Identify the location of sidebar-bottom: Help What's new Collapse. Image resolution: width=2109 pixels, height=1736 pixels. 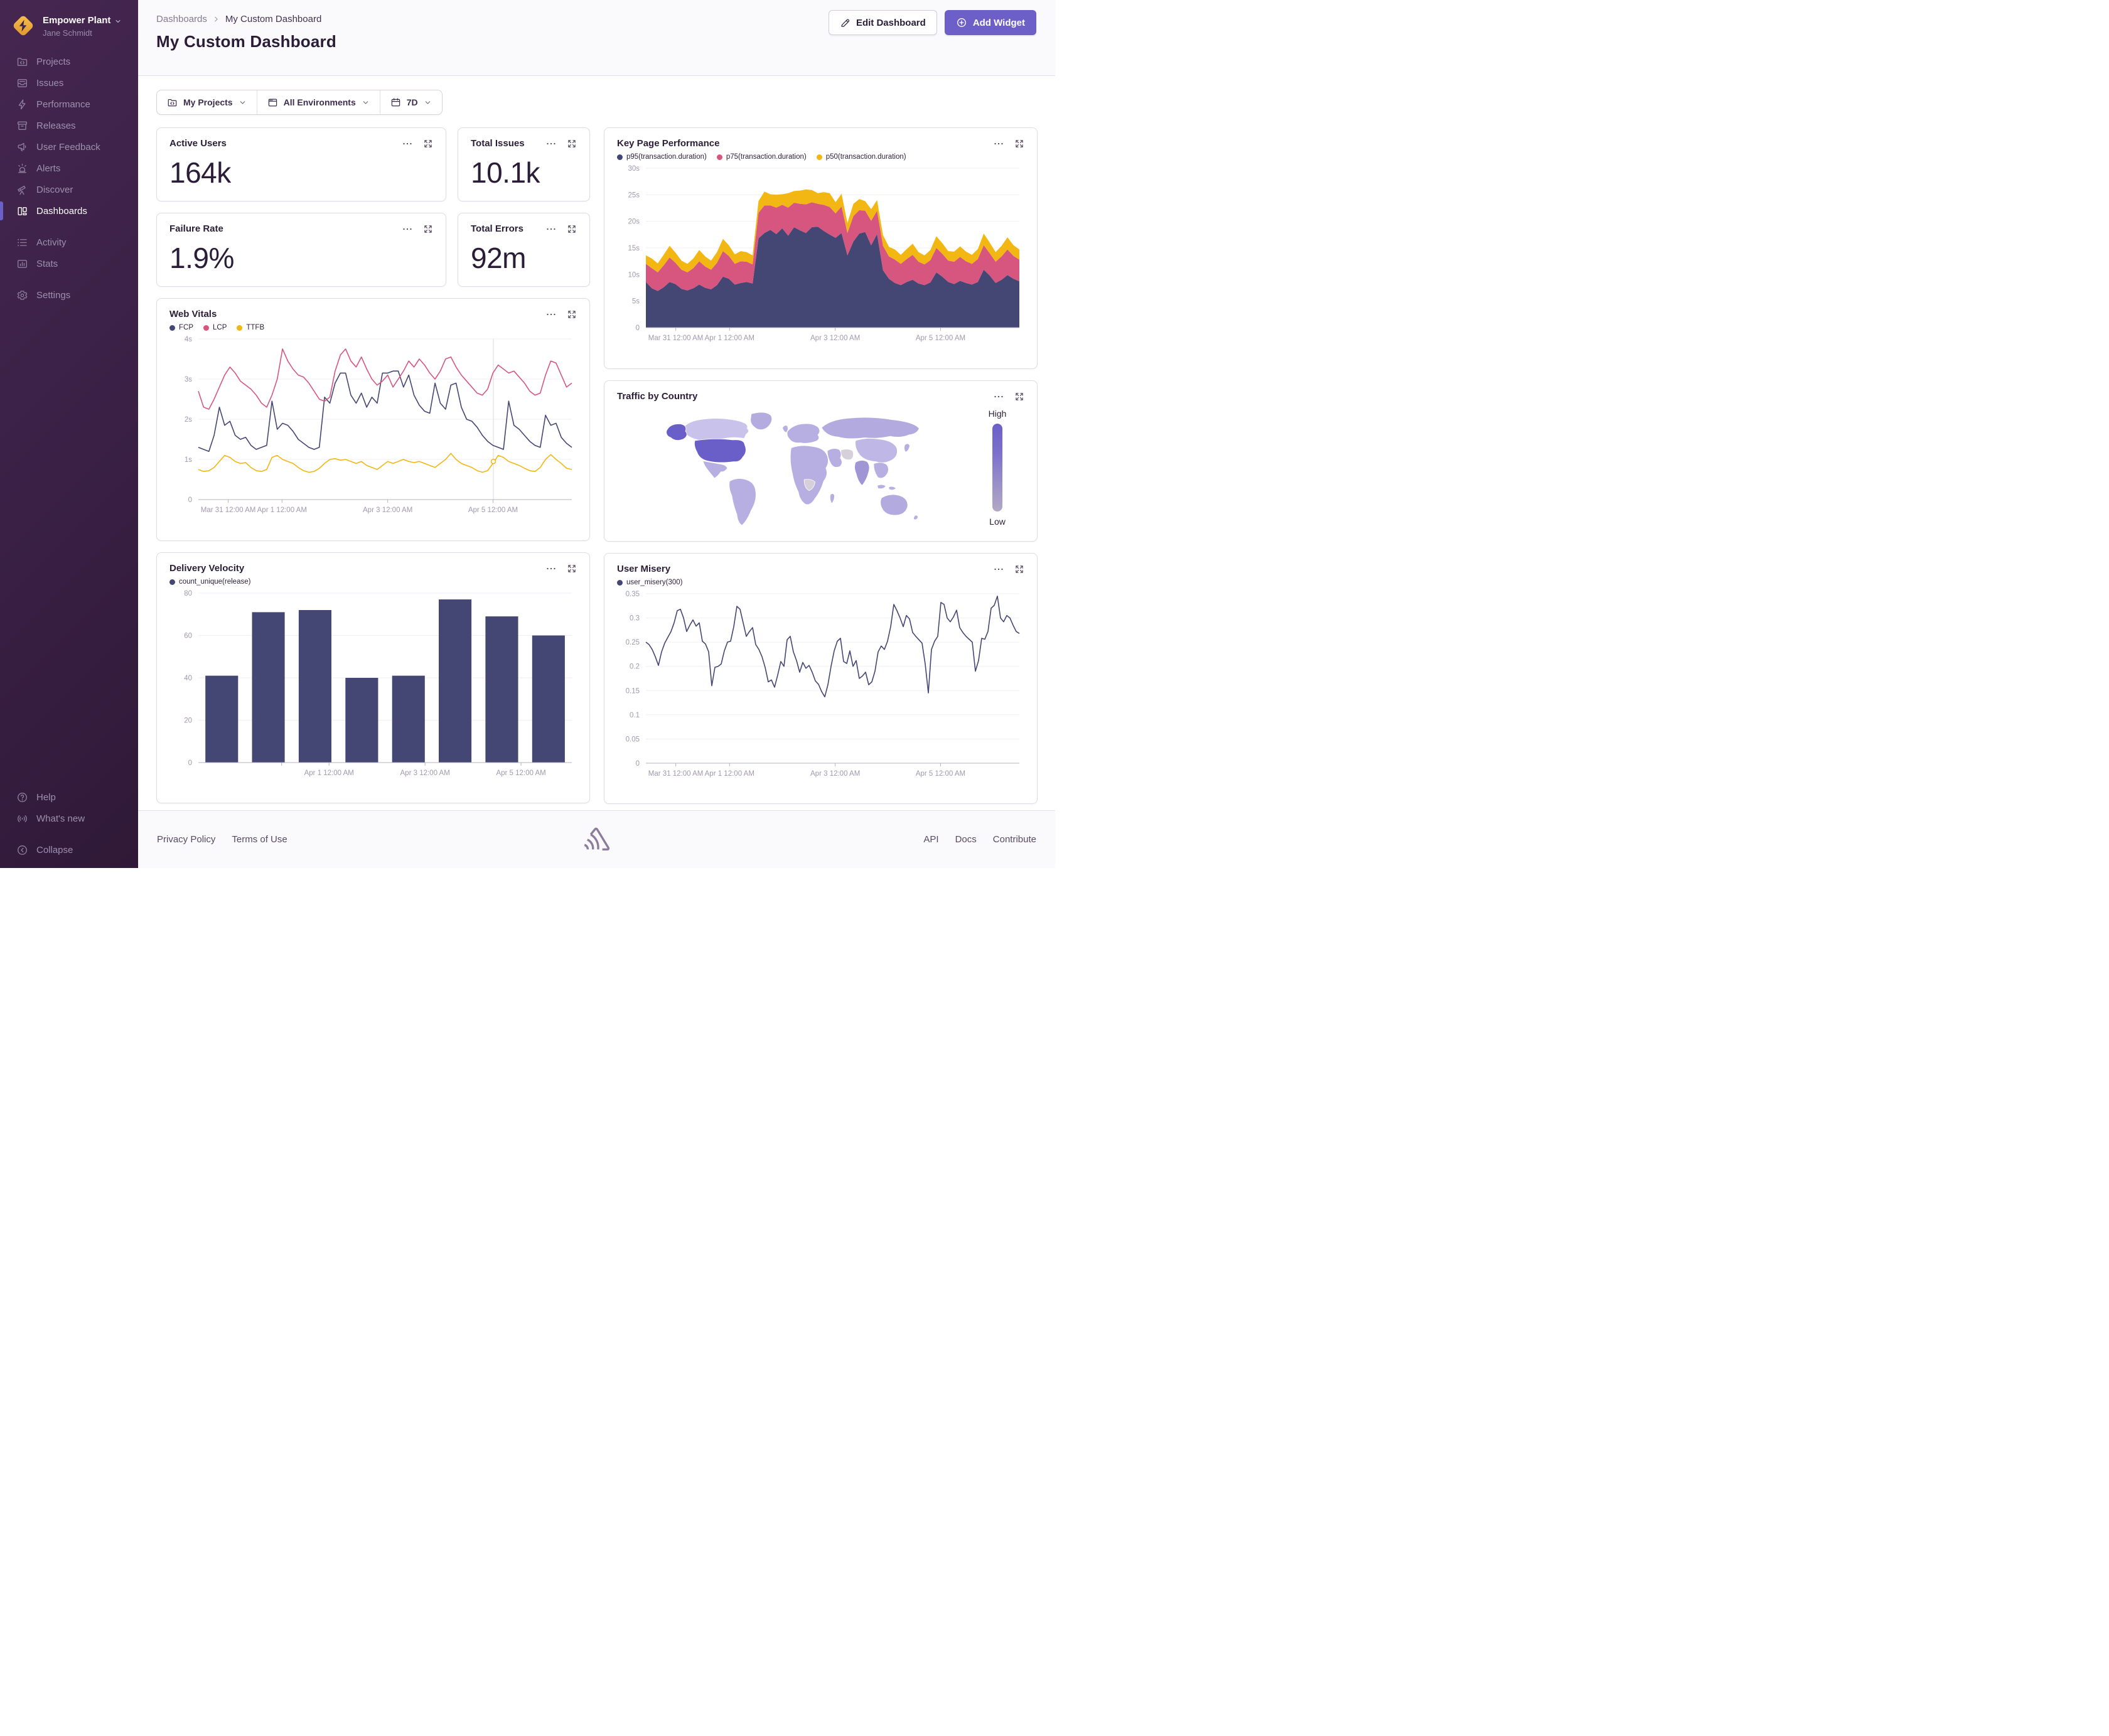
(69, 827).